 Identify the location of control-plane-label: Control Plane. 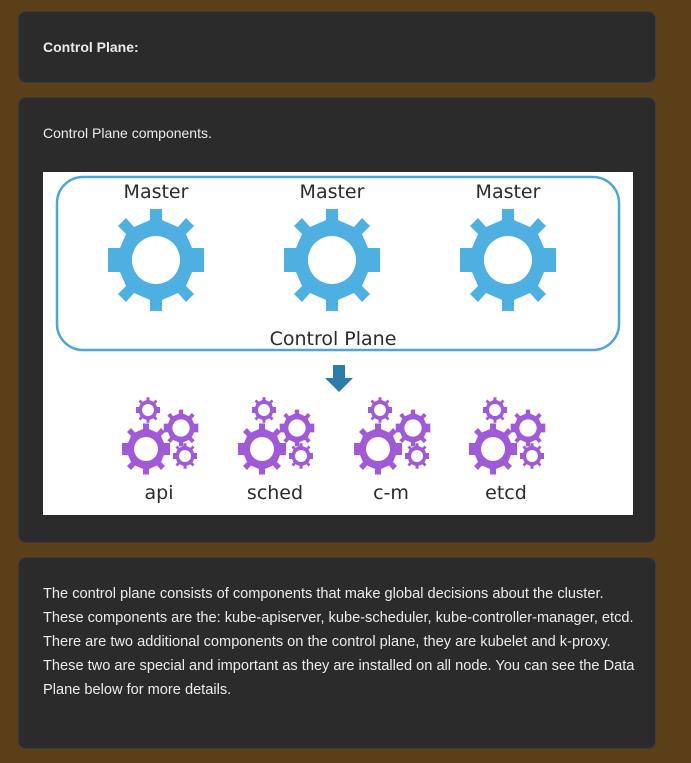
(333, 339).